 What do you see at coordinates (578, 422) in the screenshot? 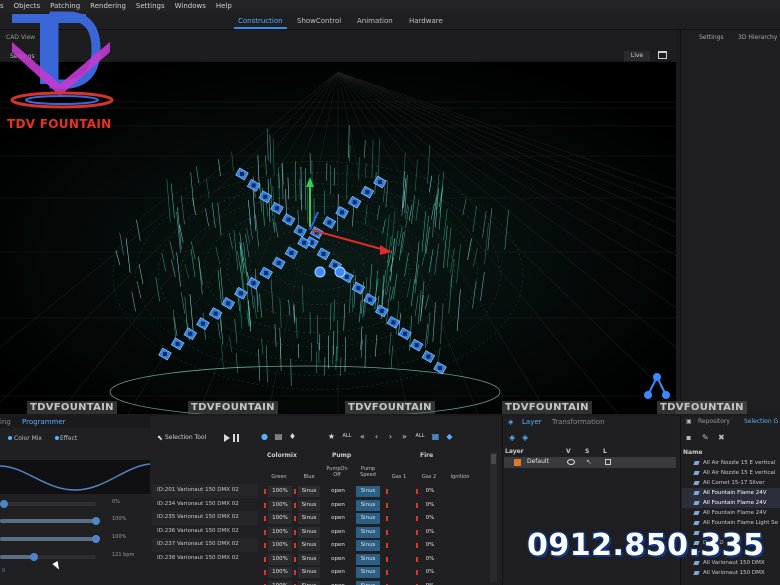
I see `tab-transformation: Transformation` at bounding box center [578, 422].